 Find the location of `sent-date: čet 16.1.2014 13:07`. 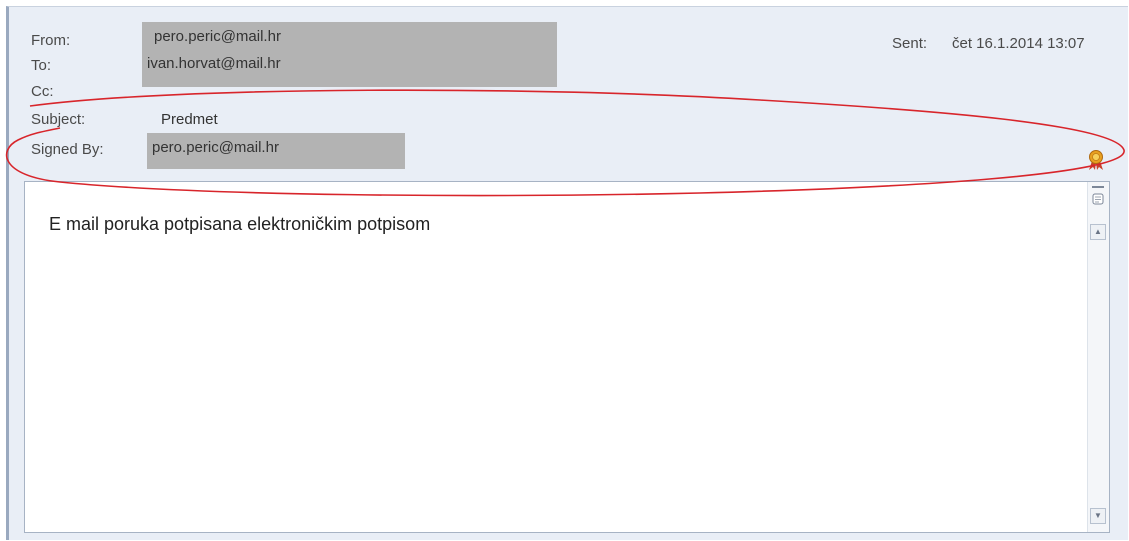

sent-date: čet 16.1.2014 13:07 is located at coordinates (1018, 43).